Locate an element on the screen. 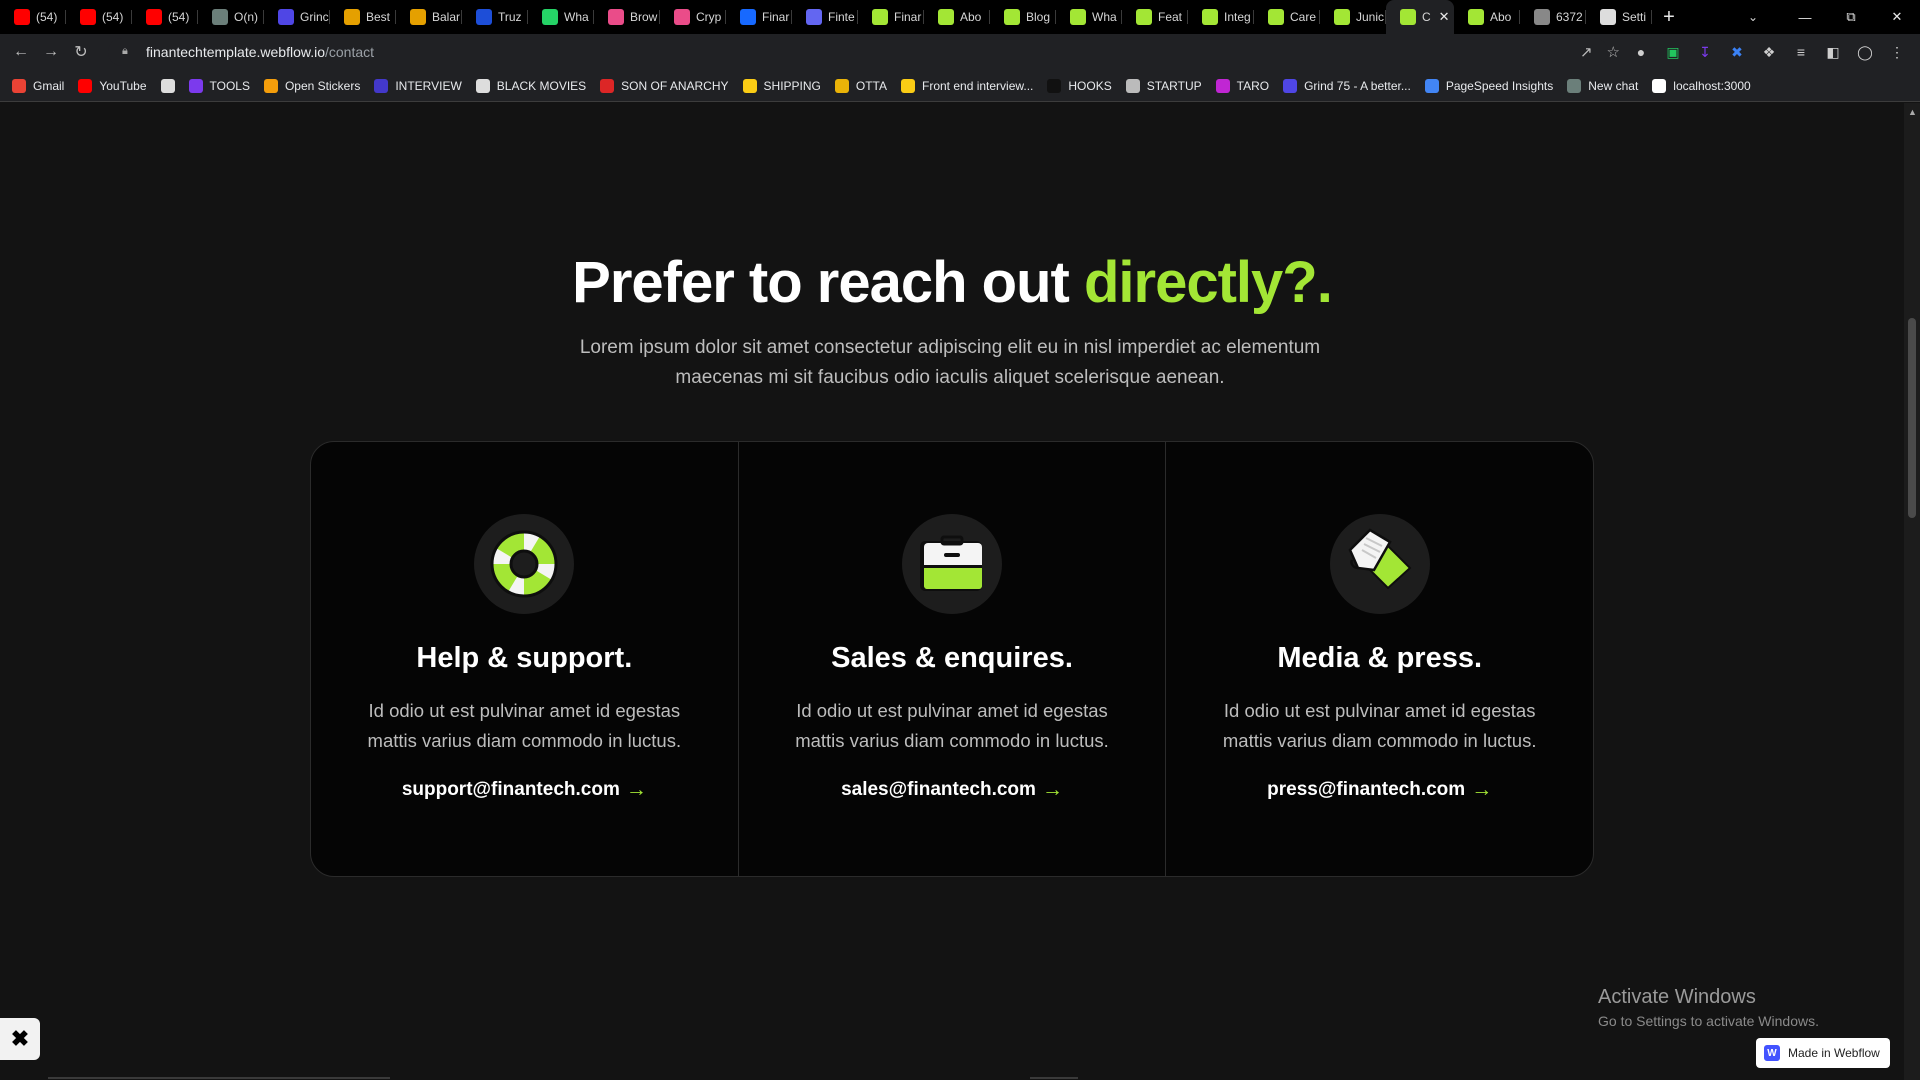  page-title-accent: directly?. is located at coordinates (1208, 282).